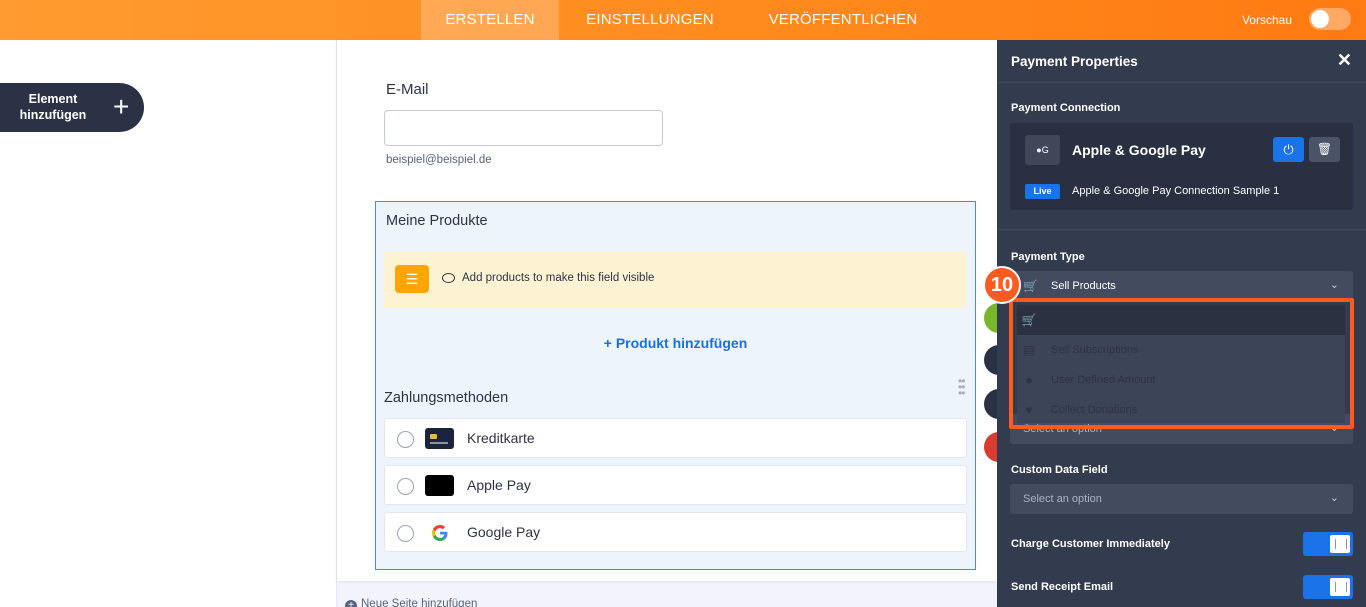  What do you see at coordinates (1083, 286) in the screenshot?
I see `payment-type-value: Sell Products` at bounding box center [1083, 286].